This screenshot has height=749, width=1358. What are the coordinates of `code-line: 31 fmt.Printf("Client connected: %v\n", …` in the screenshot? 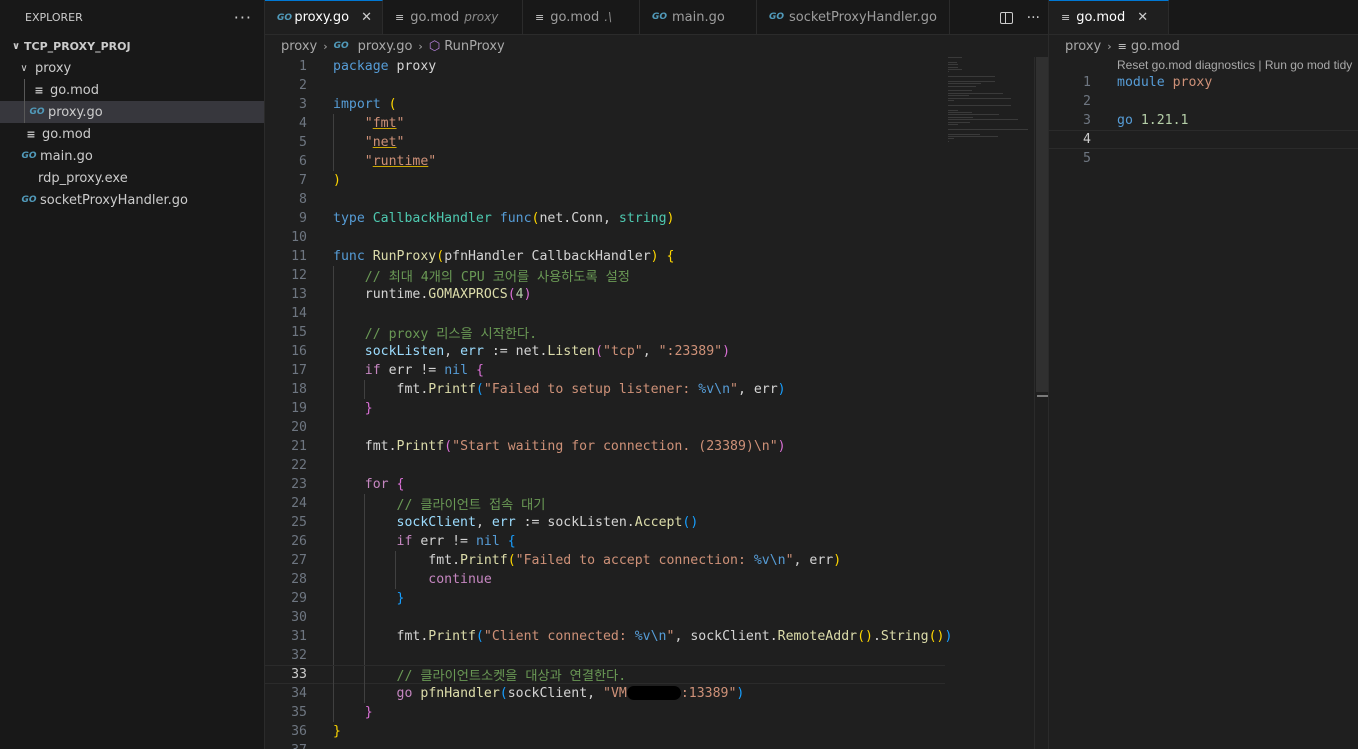 It's located at (608, 636).